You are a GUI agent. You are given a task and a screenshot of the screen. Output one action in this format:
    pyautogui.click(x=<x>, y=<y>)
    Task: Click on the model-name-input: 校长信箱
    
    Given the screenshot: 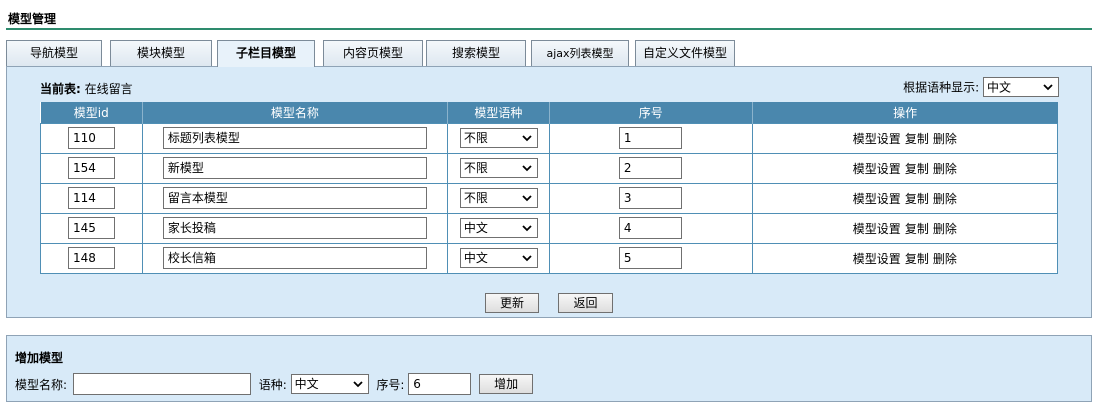 What is the action you would take?
    pyautogui.click(x=294, y=258)
    